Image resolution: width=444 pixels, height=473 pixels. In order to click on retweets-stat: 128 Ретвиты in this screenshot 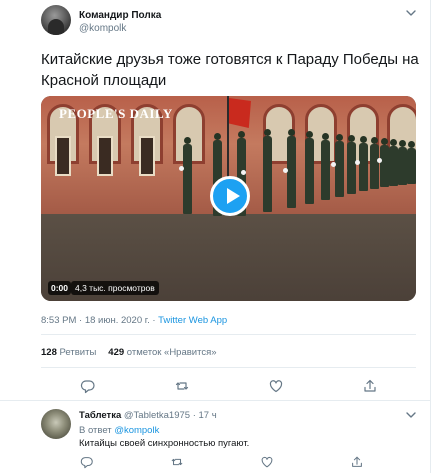, I will do `click(68, 352)`.